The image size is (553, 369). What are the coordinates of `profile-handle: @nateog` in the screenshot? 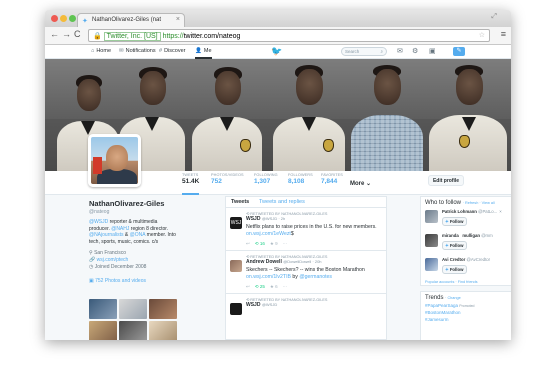 It's located at (99, 212).